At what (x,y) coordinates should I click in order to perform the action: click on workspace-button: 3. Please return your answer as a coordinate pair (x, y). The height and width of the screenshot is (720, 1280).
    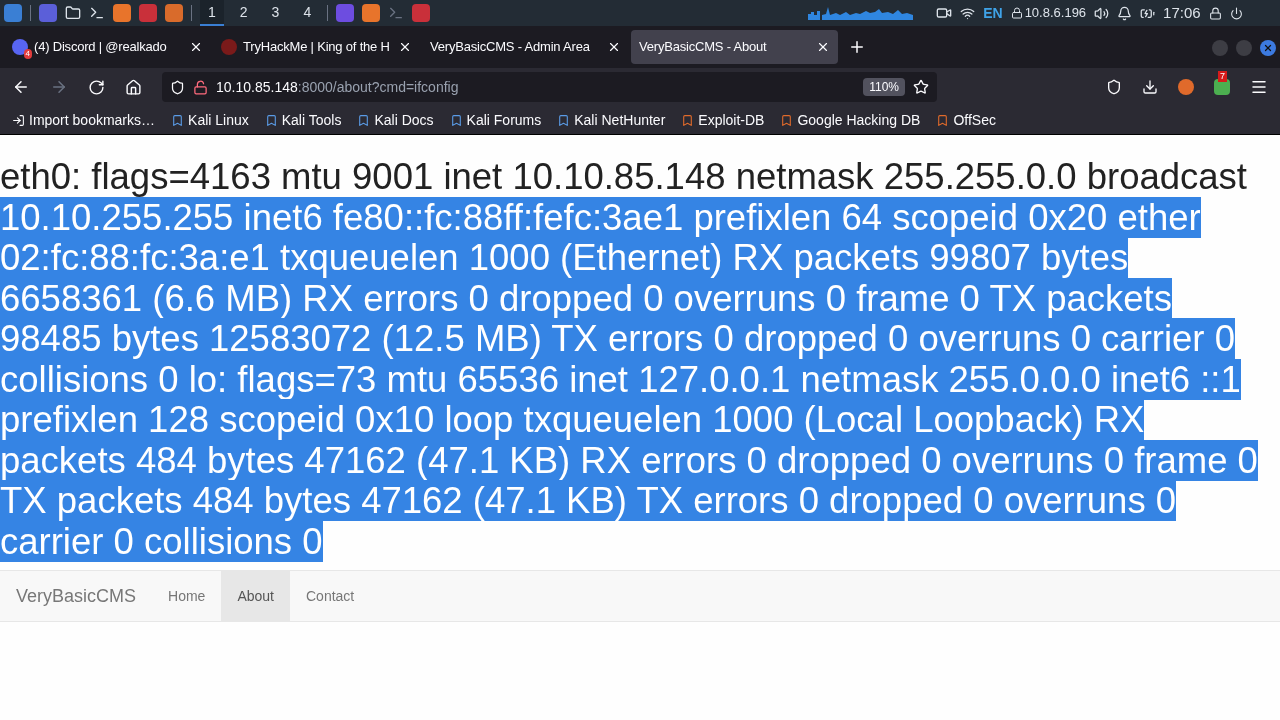
    Looking at the image, I should click on (275, 13).